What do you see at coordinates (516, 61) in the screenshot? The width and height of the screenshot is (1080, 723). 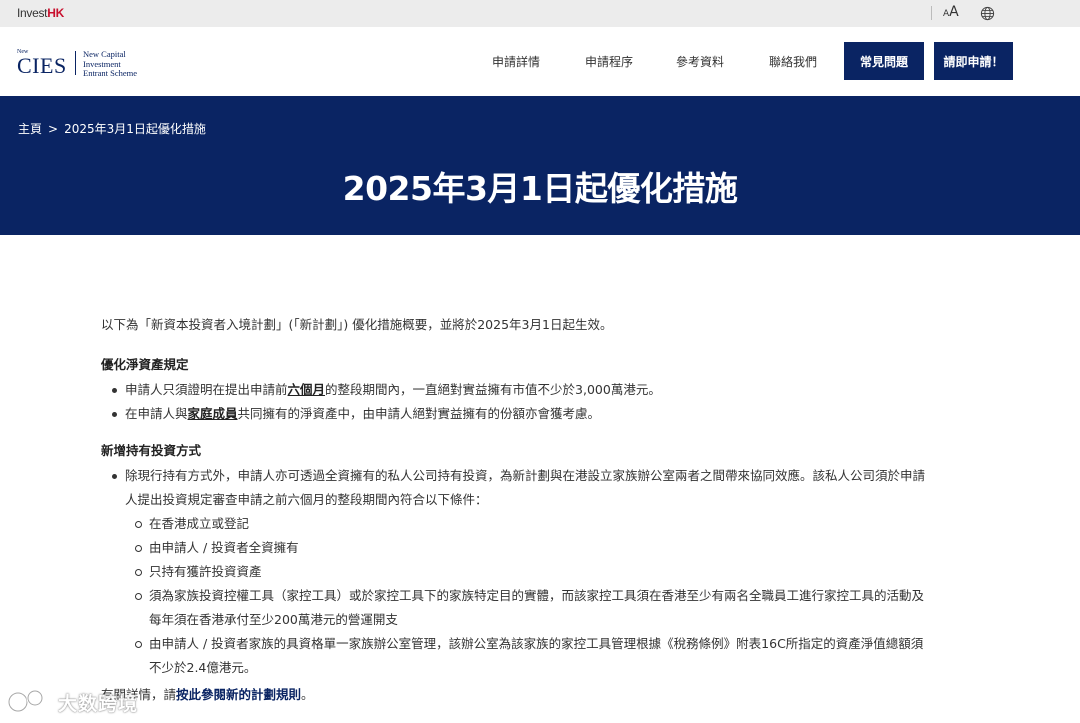 I see `nav-application-details: 申請詳情` at bounding box center [516, 61].